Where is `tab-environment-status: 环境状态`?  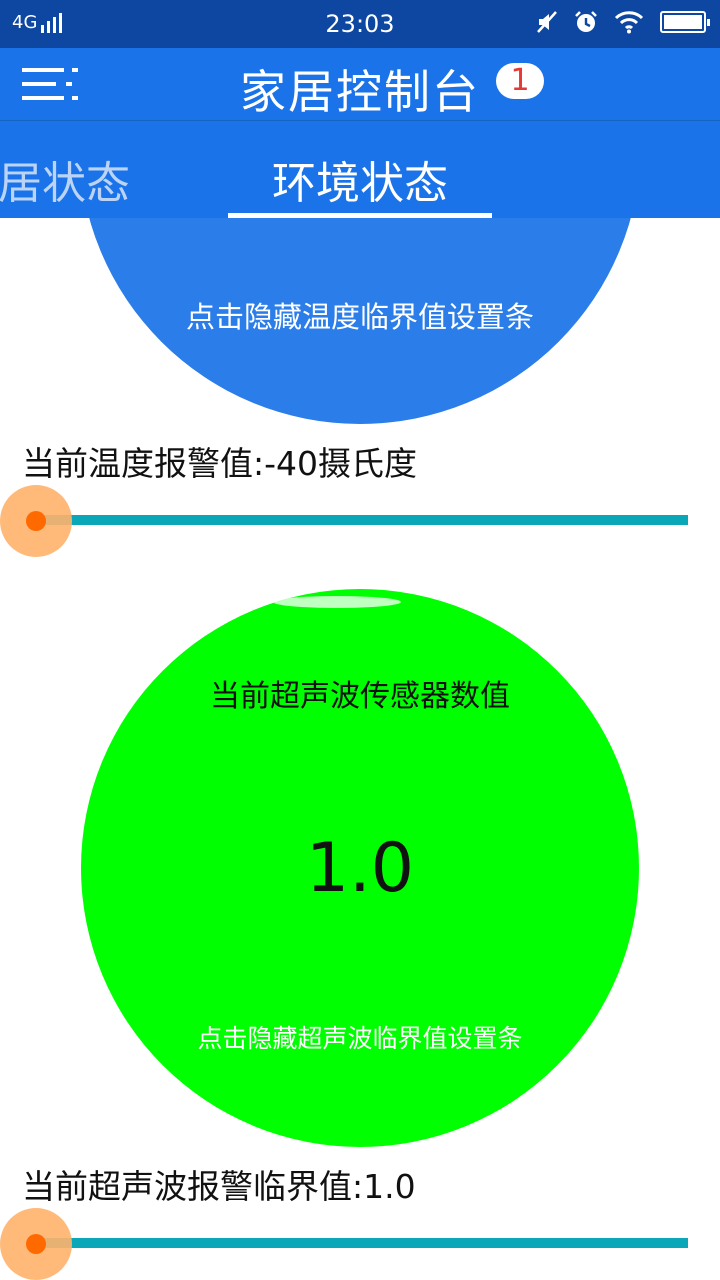 tab-environment-status: 环境状态 is located at coordinates (360, 179).